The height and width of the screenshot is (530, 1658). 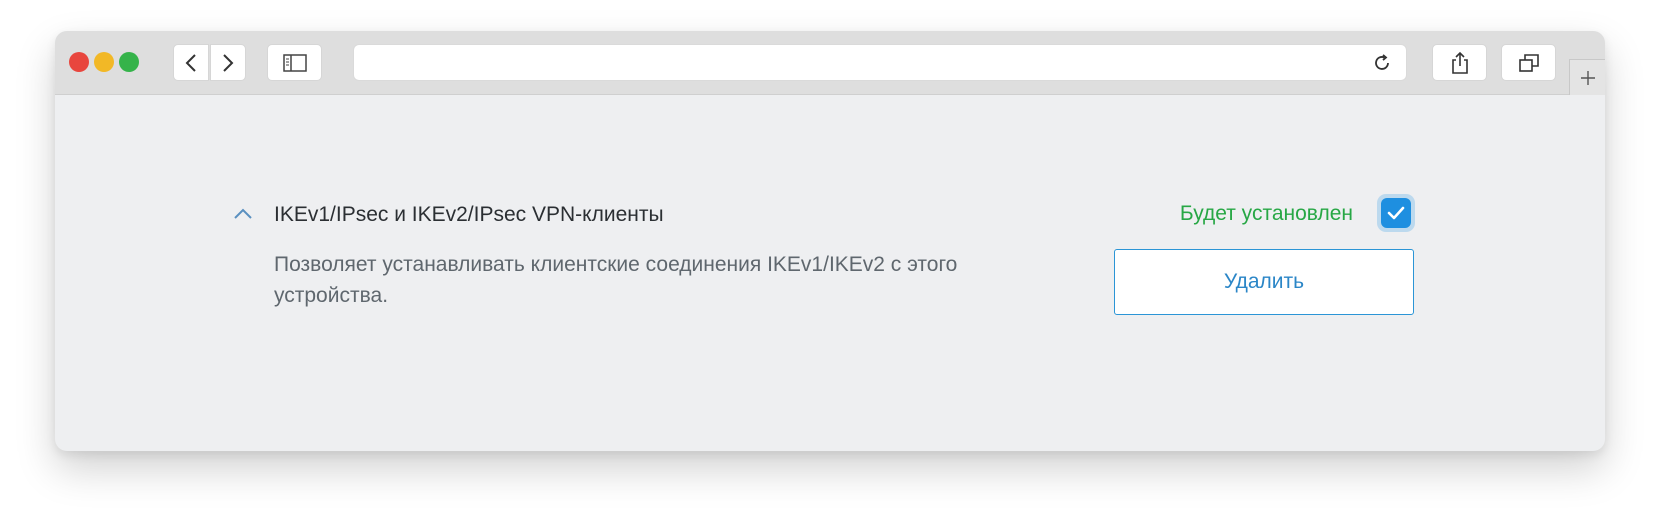 What do you see at coordinates (79, 62) in the screenshot?
I see `close-window-button` at bounding box center [79, 62].